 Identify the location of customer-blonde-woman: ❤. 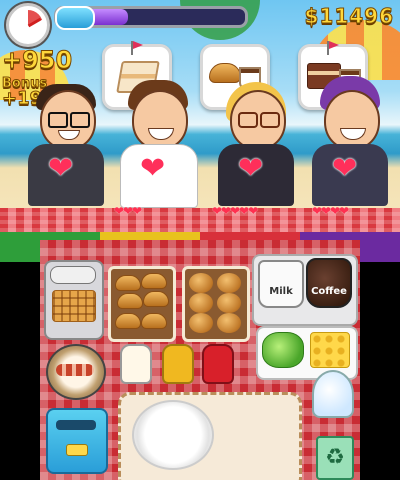
(256, 145).